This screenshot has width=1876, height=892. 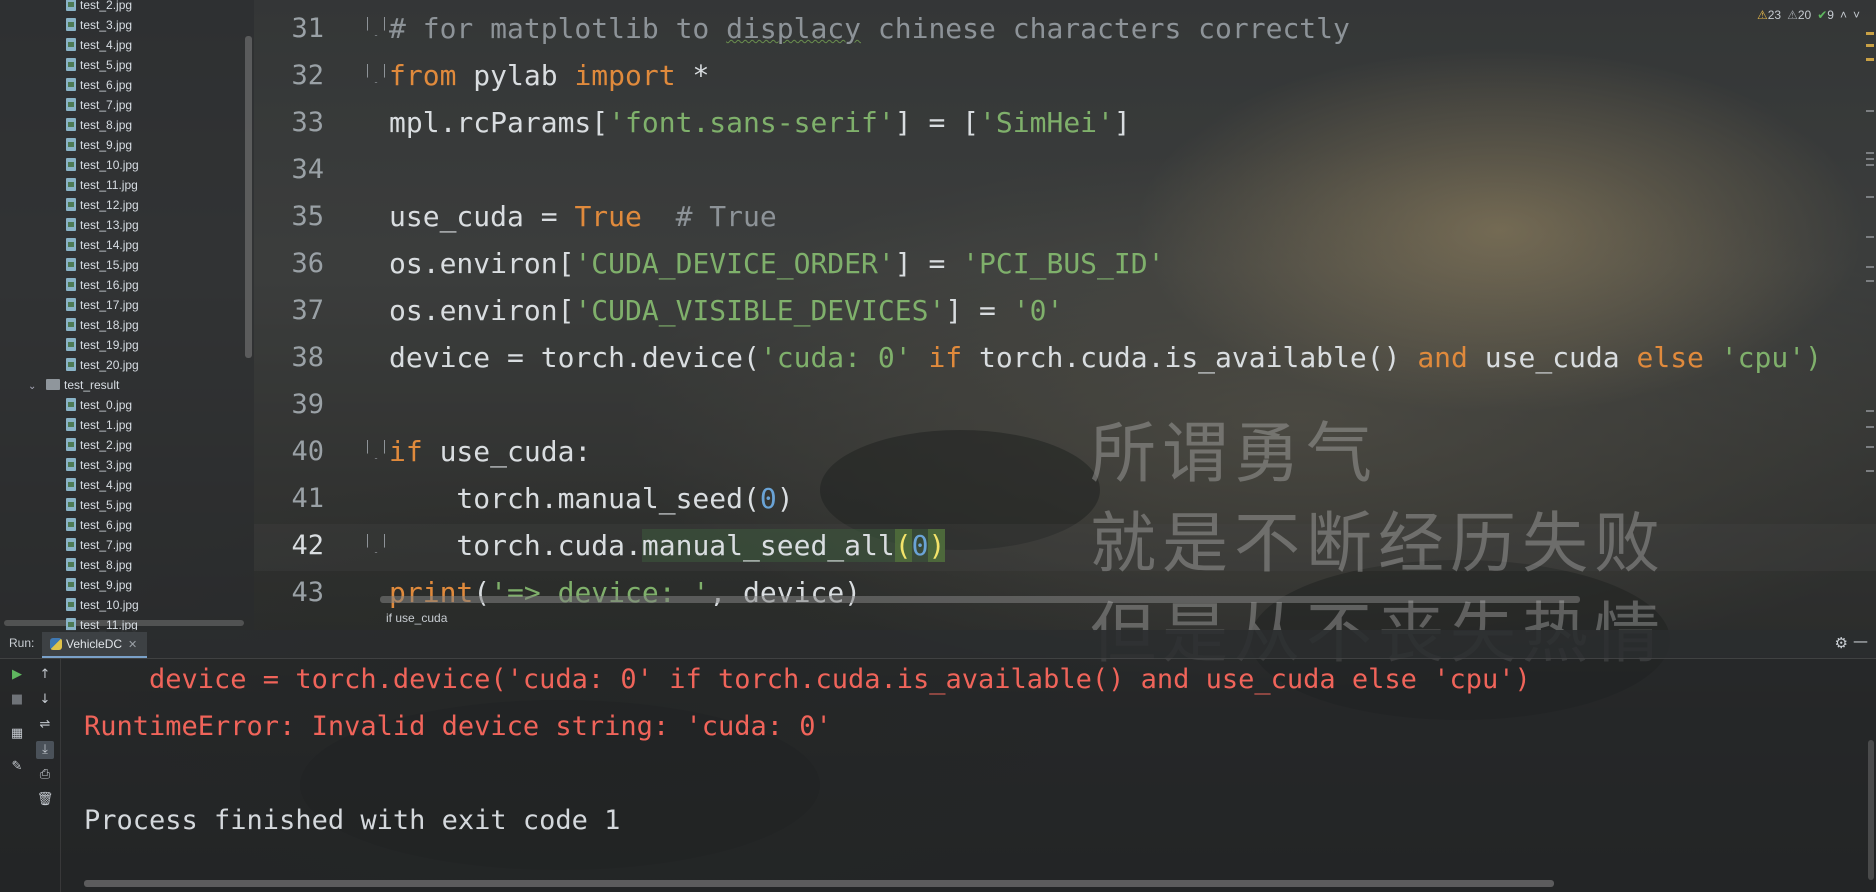 I want to click on tree-file-label: test_1.jpg, so click(x=106, y=425).